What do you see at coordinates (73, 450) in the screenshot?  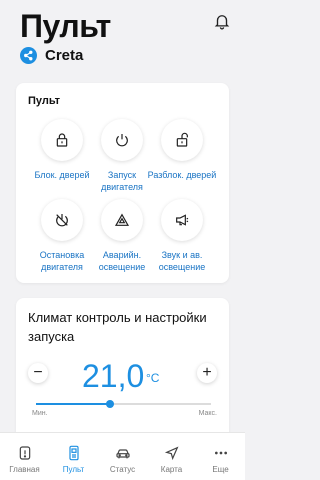 I see `remote-icon` at bounding box center [73, 450].